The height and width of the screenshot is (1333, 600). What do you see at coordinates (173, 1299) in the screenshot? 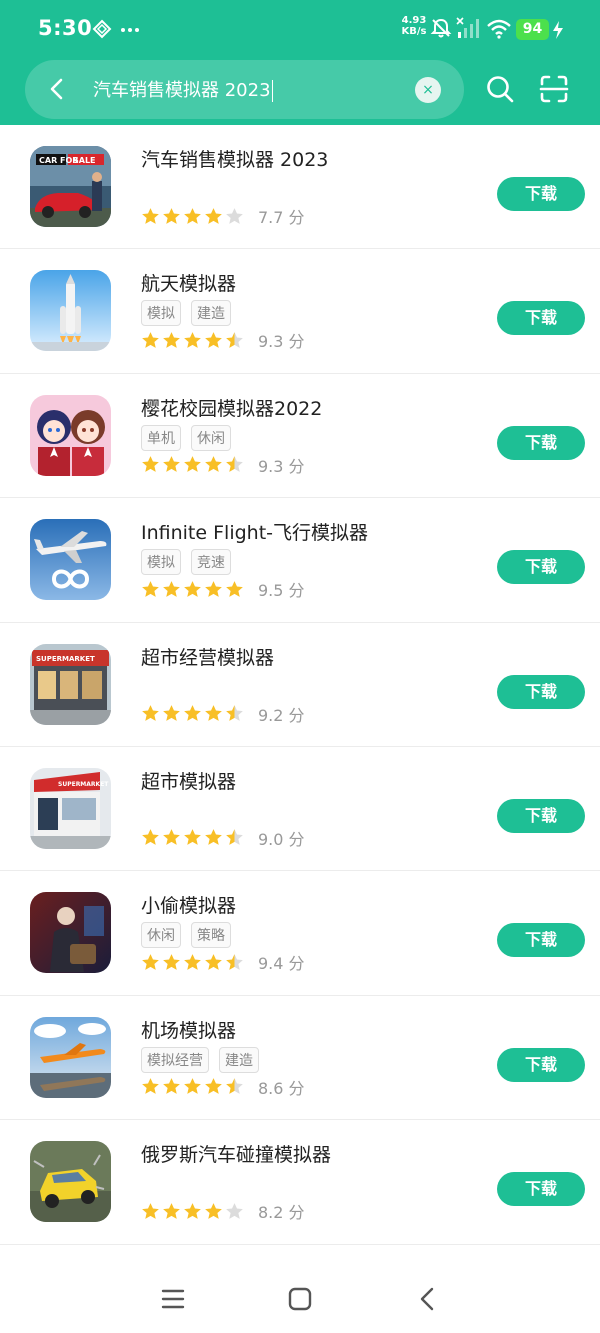
I see `menu-icon` at bounding box center [173, 1299].